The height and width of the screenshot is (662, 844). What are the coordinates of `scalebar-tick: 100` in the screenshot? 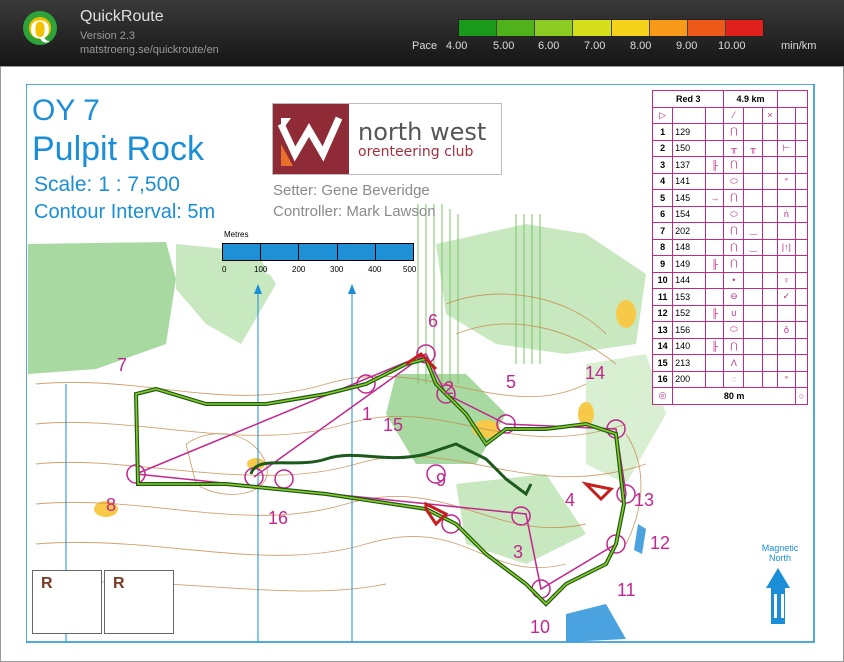 It's located at (261, 269).